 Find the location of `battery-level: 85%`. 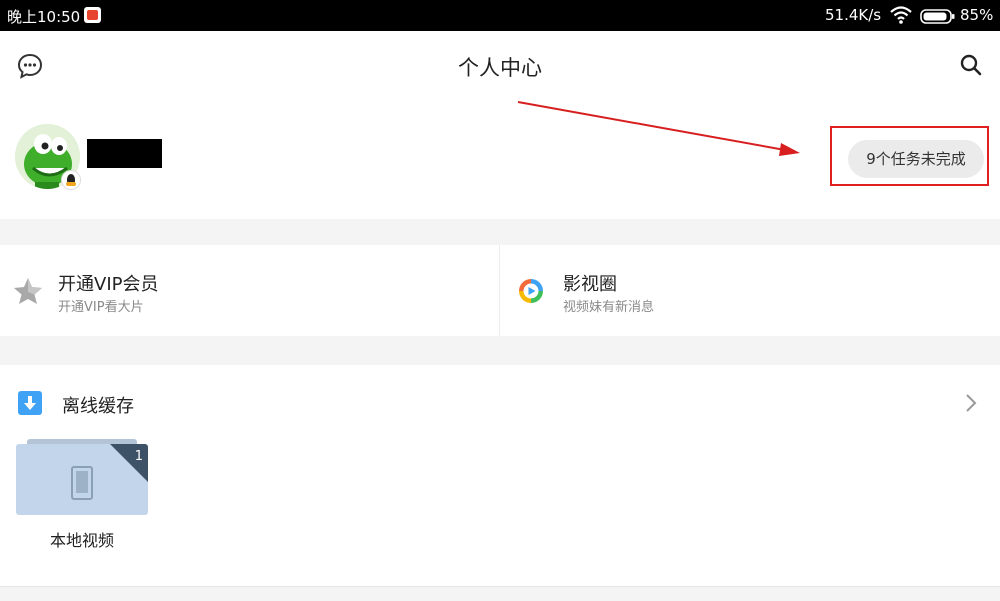

battery-level: 85% is located at coordinates (977, 15).